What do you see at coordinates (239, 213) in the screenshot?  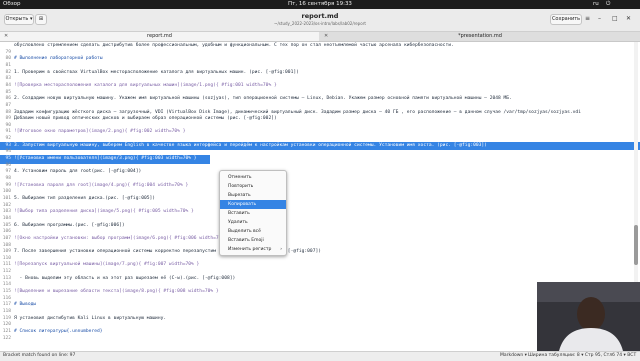 I see `context-menu-item-label: Вставить` at bounding box center [239, 213].